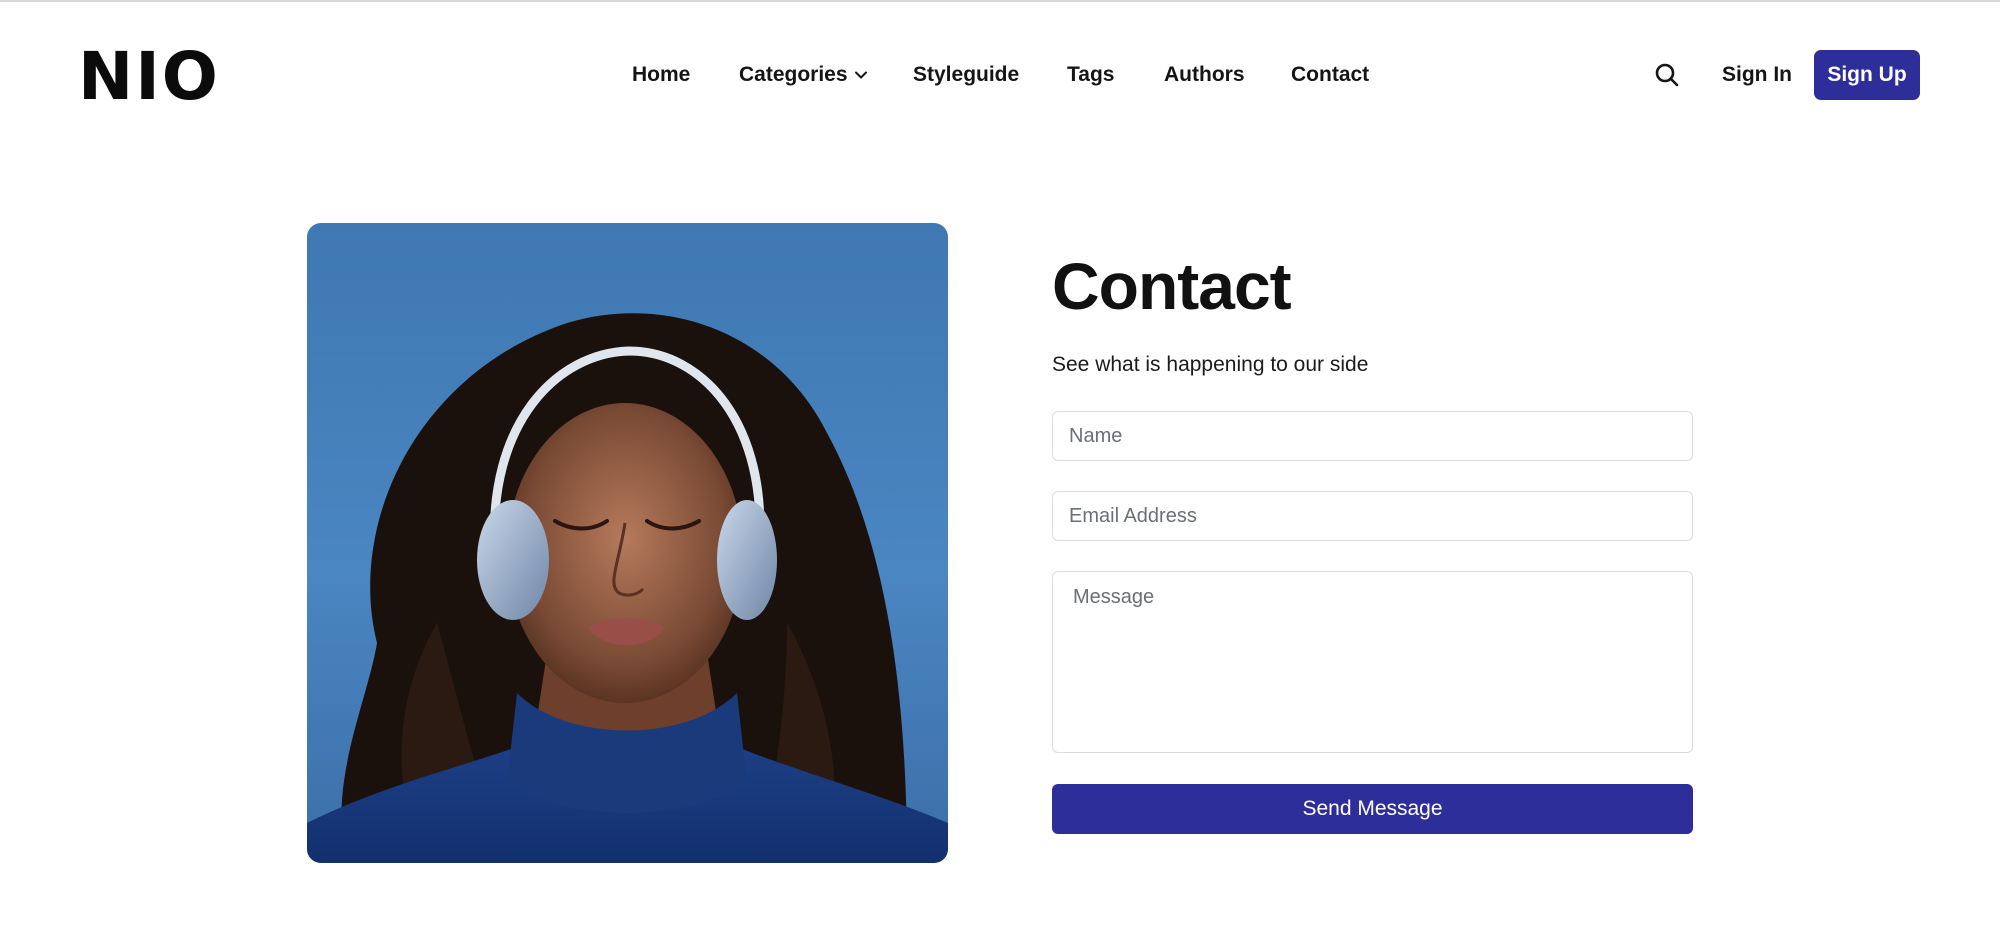 The width and height of the screenshot is (2000, 939). Describe the element at coordinates (1172, 286) in the screenshot. I see `page-title: Contact` at that location.